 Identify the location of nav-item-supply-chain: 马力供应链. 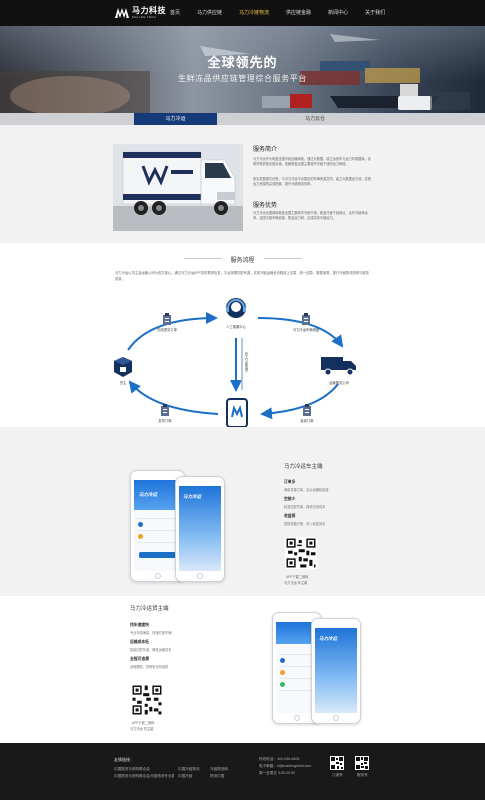
(209, 13).